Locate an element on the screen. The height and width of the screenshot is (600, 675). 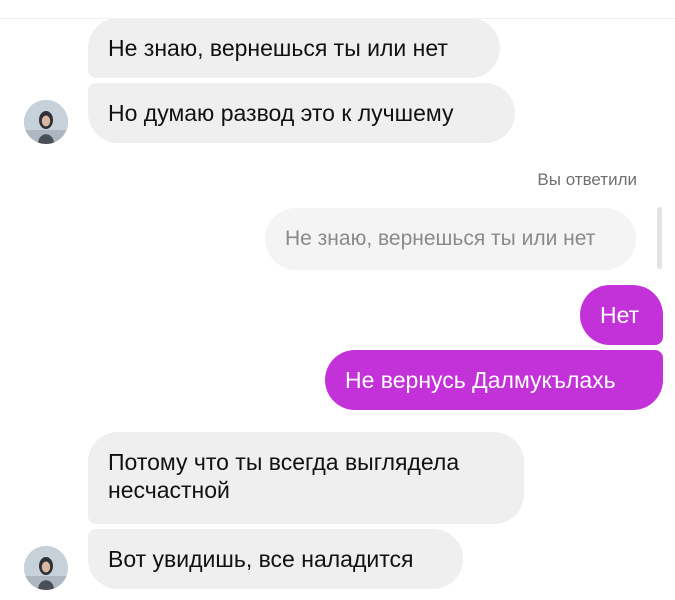
message-text: Нет is located at coordinates (620, 315).